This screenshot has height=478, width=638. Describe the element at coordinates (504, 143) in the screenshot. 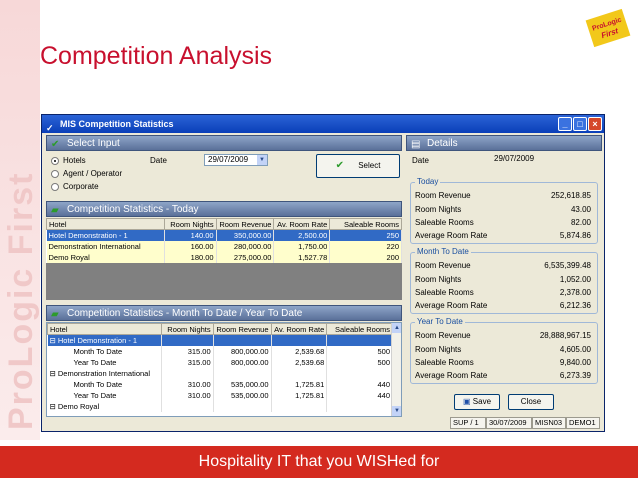

I see `details-header: ▤ Details` at that location.